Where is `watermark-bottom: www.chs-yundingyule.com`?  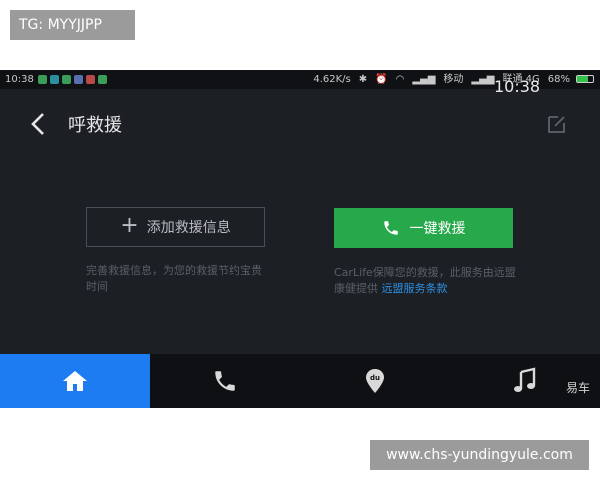
watermark-bottom: www.chs-yundingyule.com is located at coordinates (479, 455).